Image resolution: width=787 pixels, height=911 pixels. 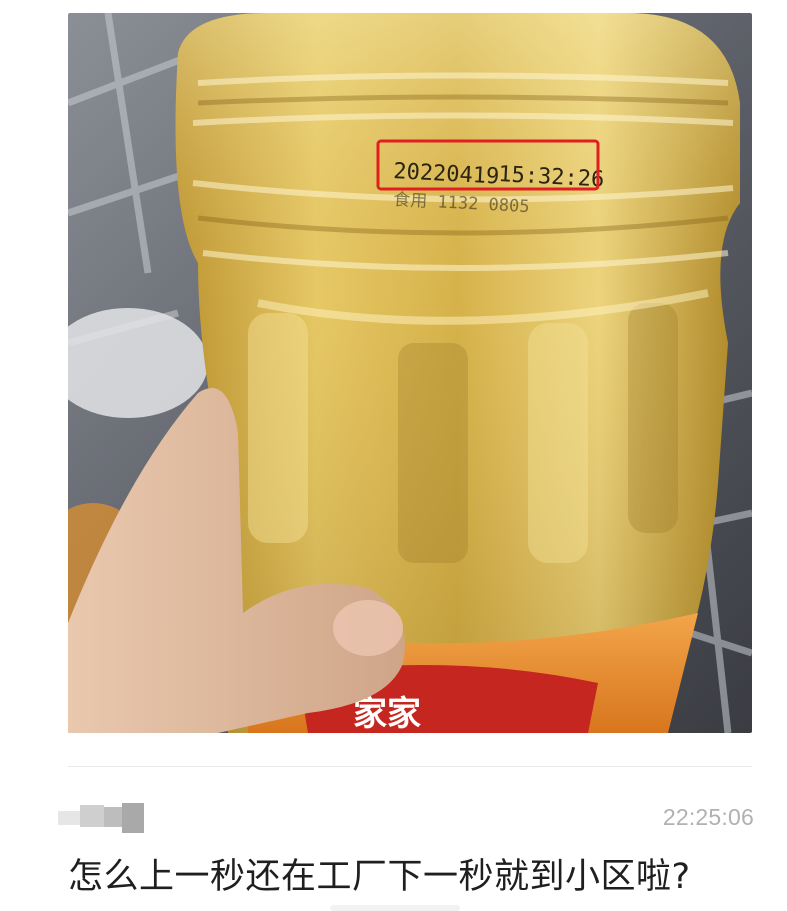 What do you see at coordinates (387, 713) in the screenshot?
I see `brand-mark: 家家` at bounding box center [387, 713].